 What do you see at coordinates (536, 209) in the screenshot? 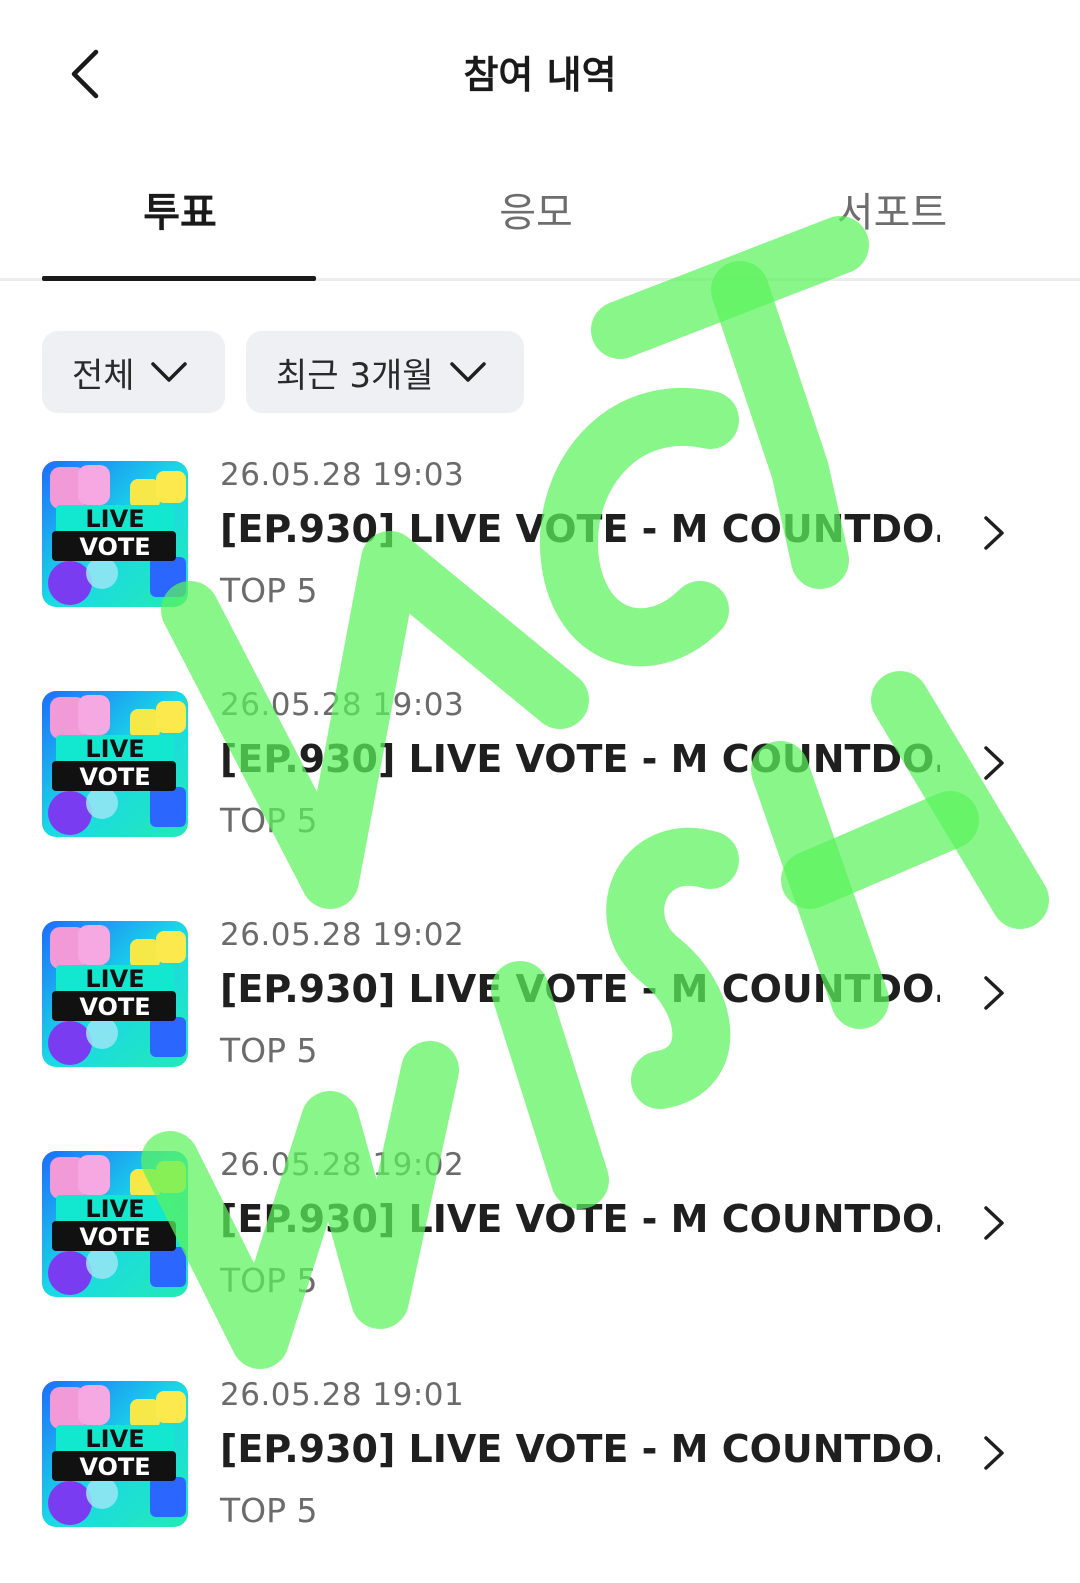
I see `tab-entry: 응모` at bounding box center [536, 209].